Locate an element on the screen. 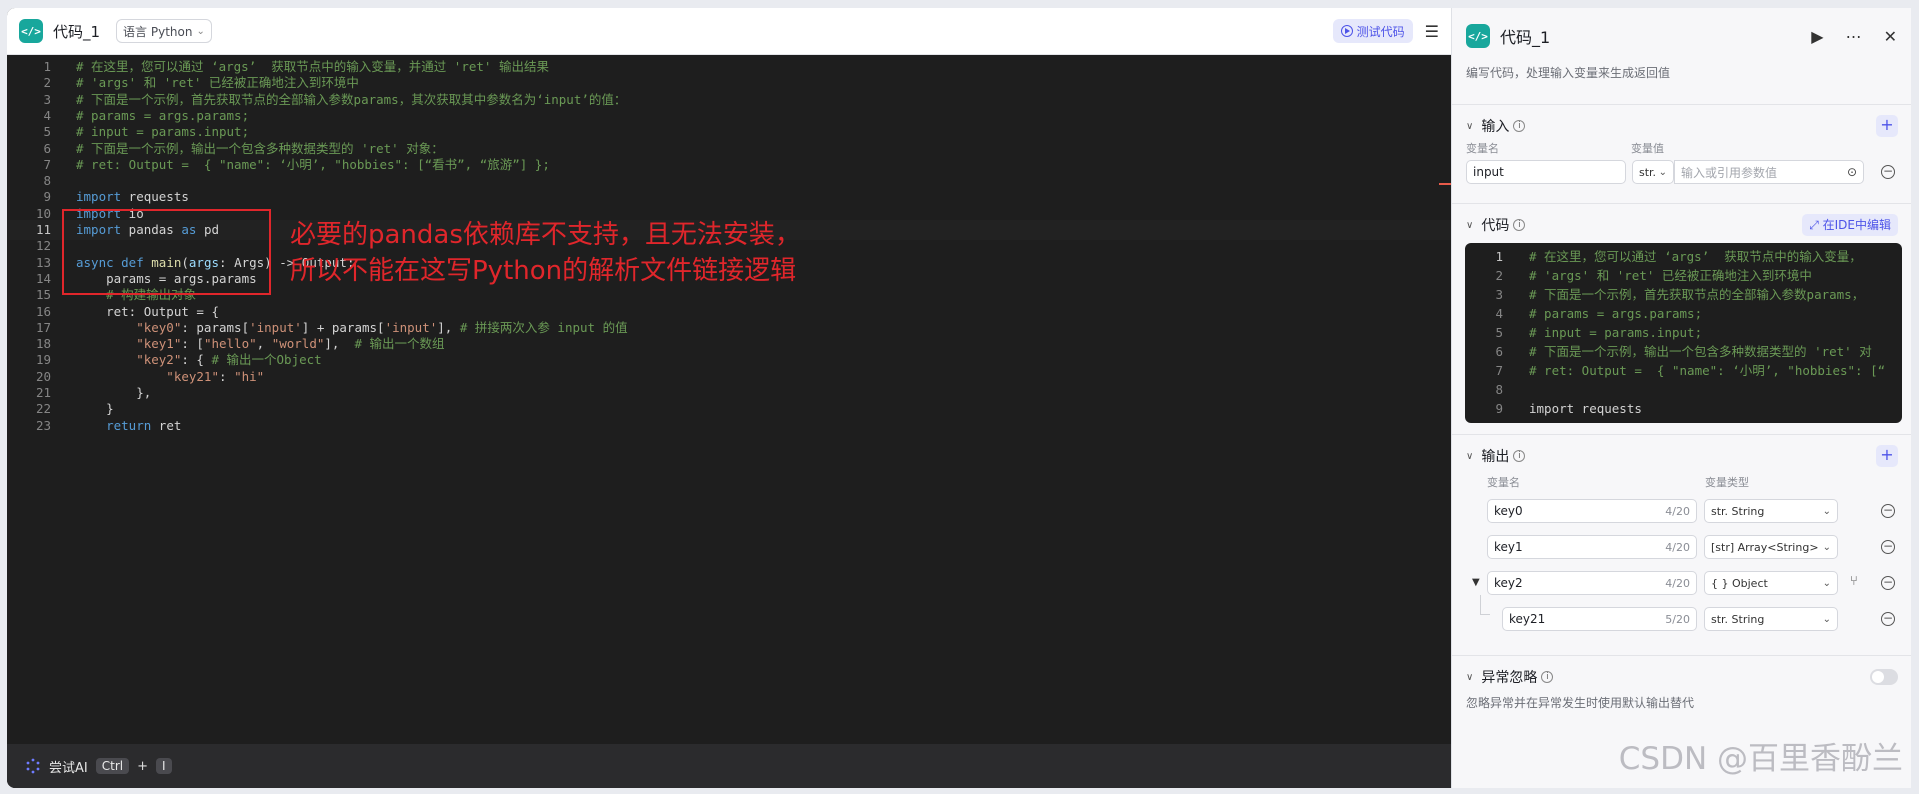  line-number: 1 is located at coordinates (1499, 256).